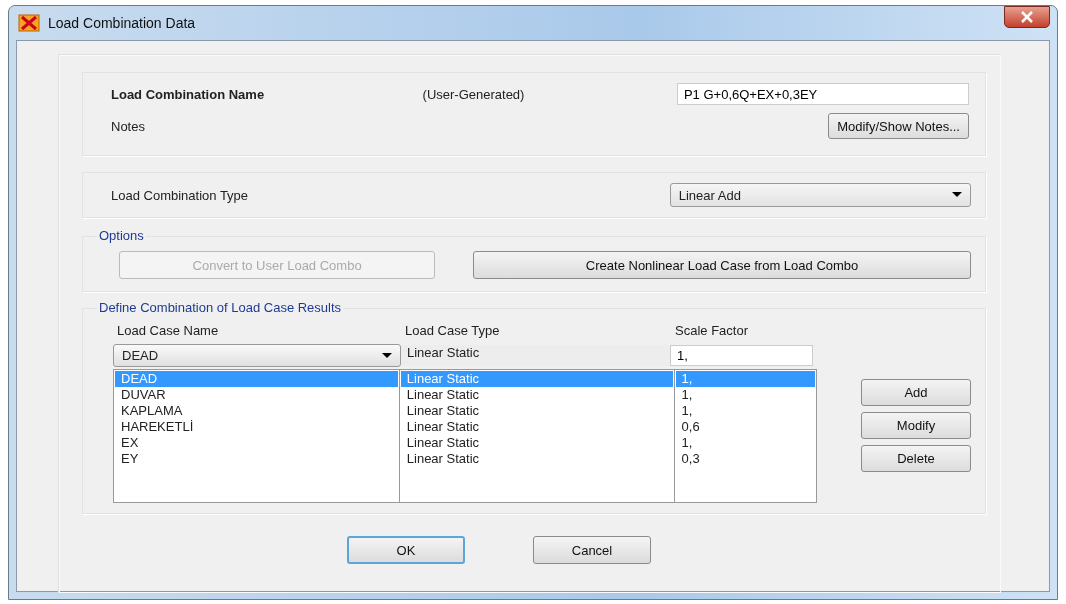 The image size is (1066, 604). Describe the element at coordinates (722, 265) in the screenshot. I see `option-button: Create Nonlinear Load Case from Load Combo` at that location.